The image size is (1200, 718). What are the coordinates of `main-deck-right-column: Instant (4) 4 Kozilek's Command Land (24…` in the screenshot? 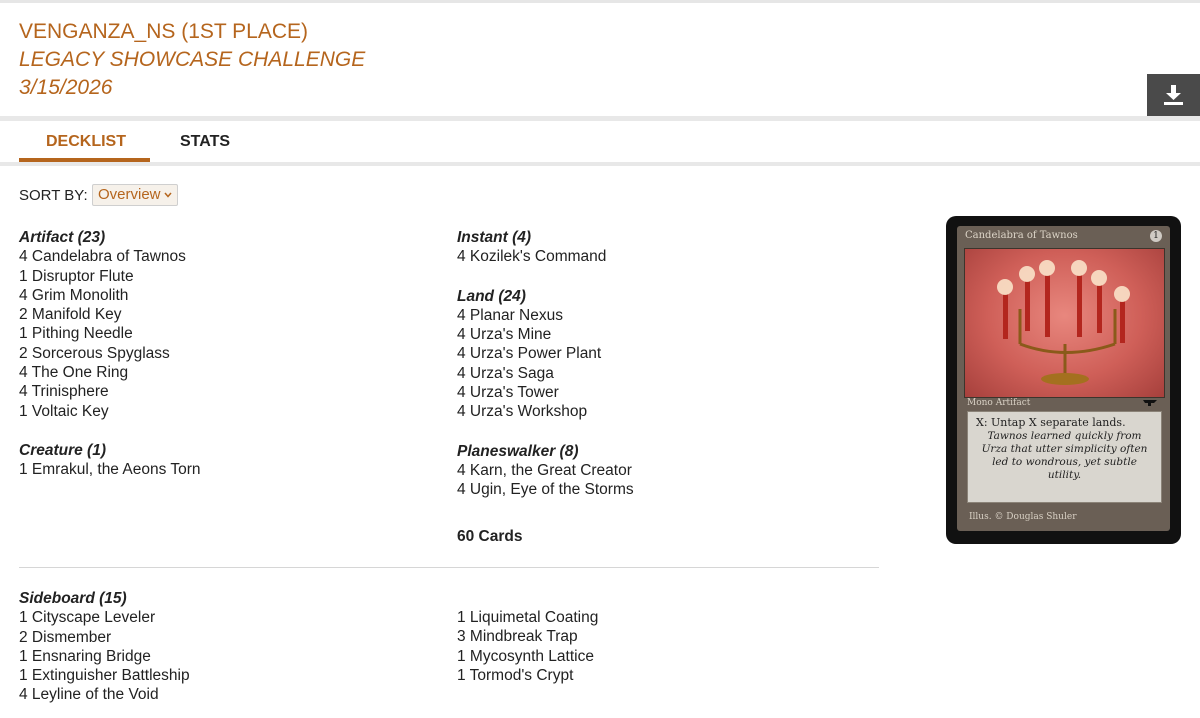 It's located at (657, 387).